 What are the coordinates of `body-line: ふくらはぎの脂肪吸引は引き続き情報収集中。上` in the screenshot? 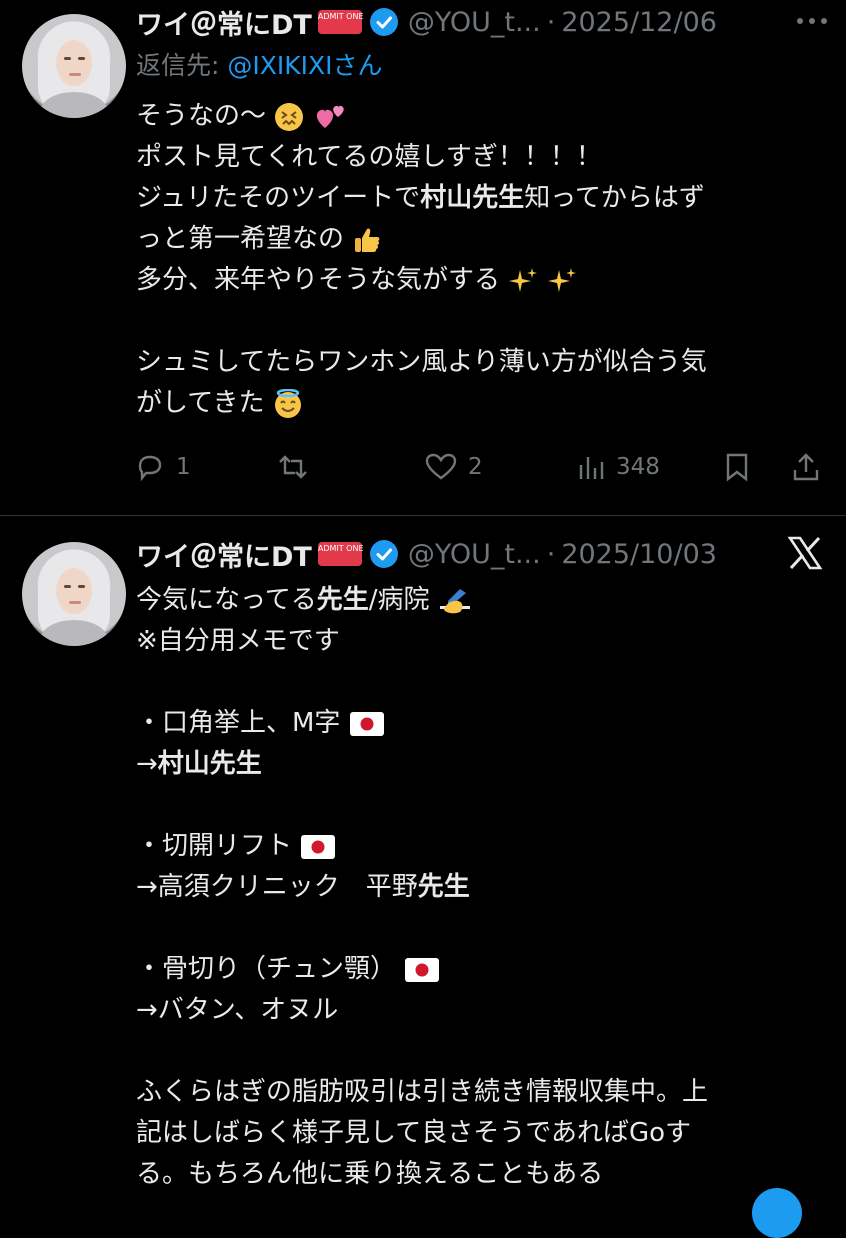 It's located at (422, 1092).